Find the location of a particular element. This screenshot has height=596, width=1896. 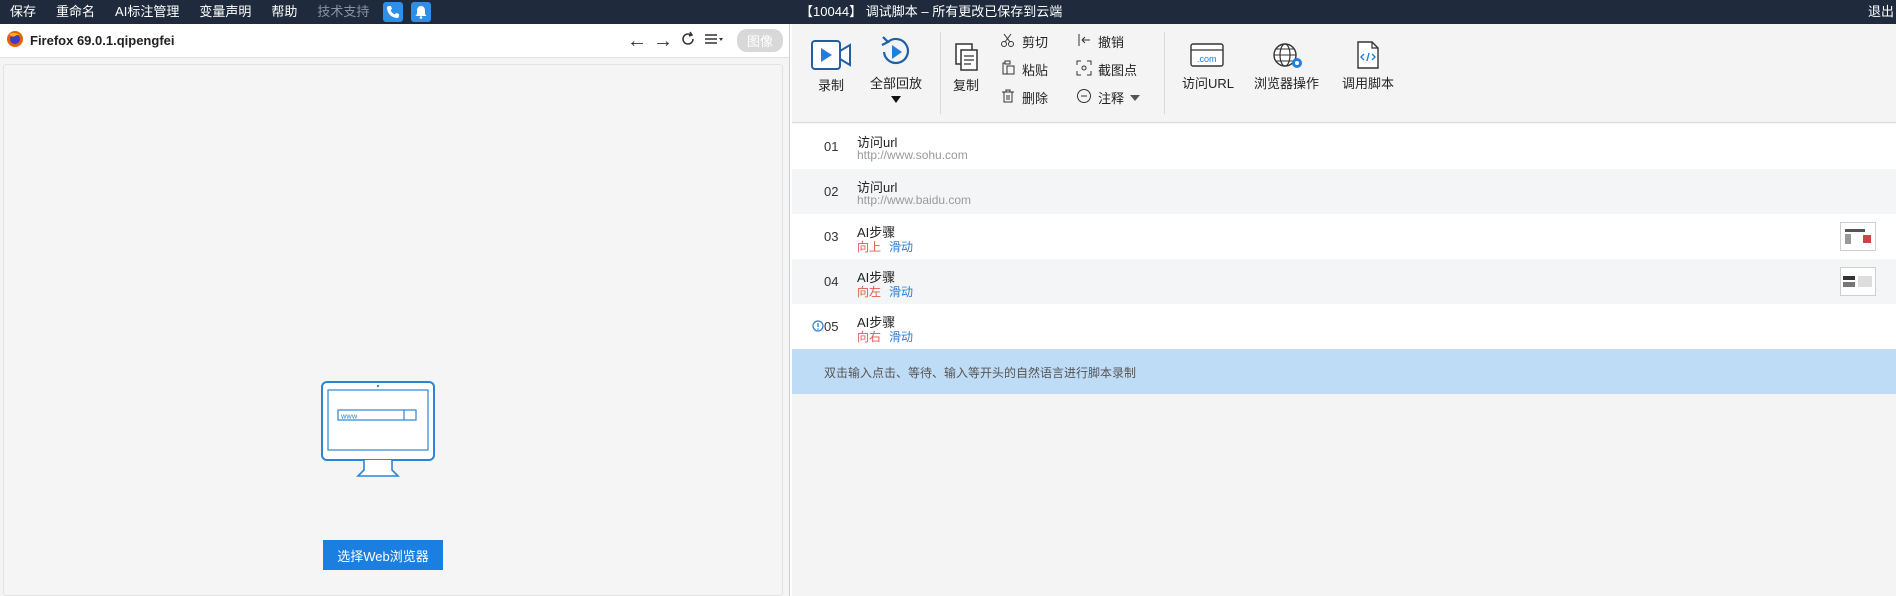

choose-browser-button: 选择Web浏览器 is located at coordinates (383, 555).